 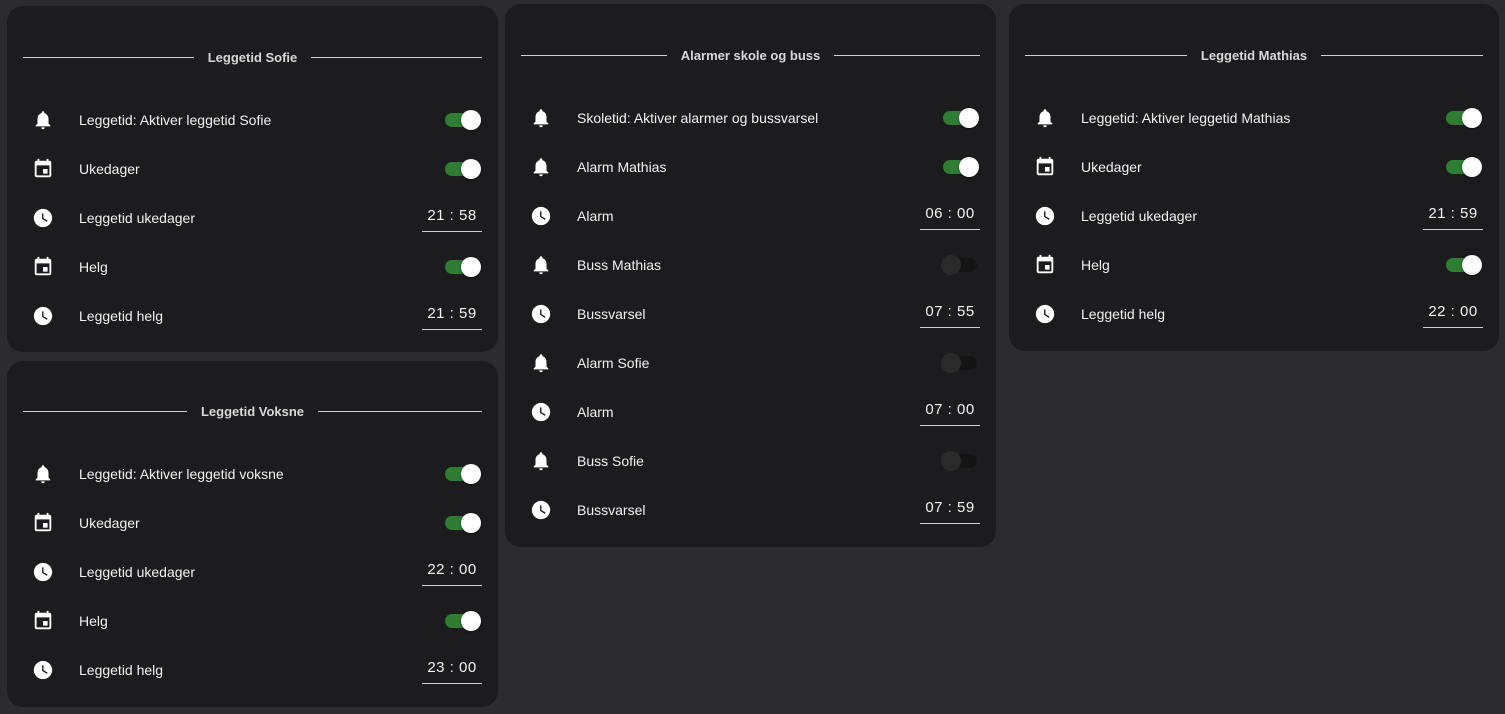 I want to click on card-header: Leggetid Mathias, so click(x=1254, y=55).